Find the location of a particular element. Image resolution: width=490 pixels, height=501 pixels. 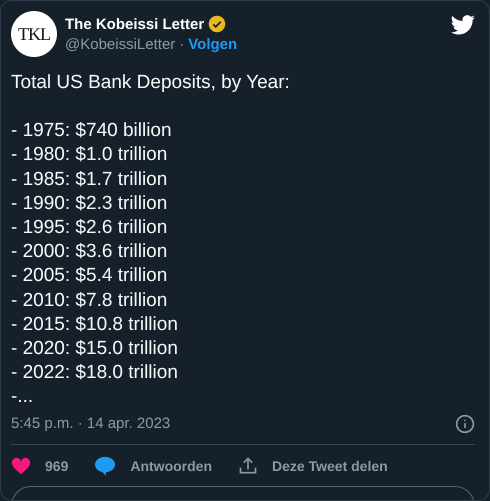

author-name: The Kobeissi Letter is located at coordinates (134, 24).